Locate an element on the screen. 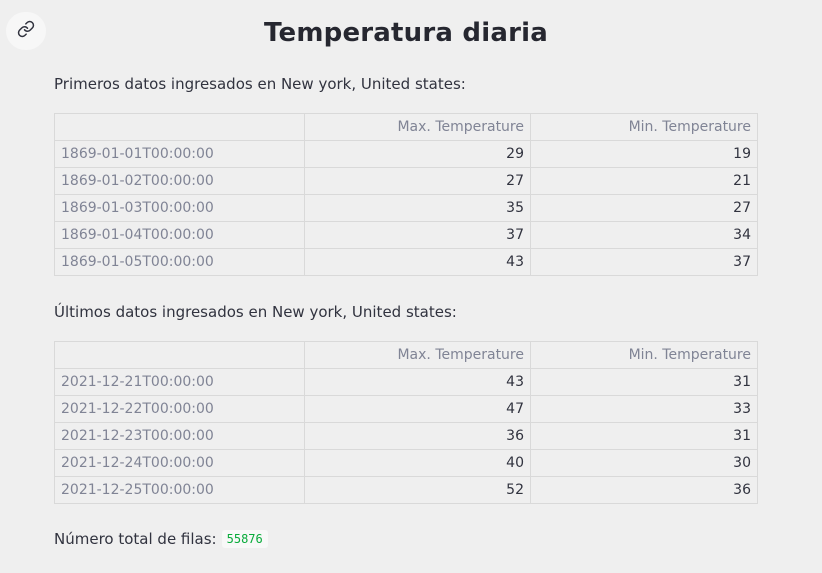  row-min-temperature: 33 is located at coordinates (644, 409).